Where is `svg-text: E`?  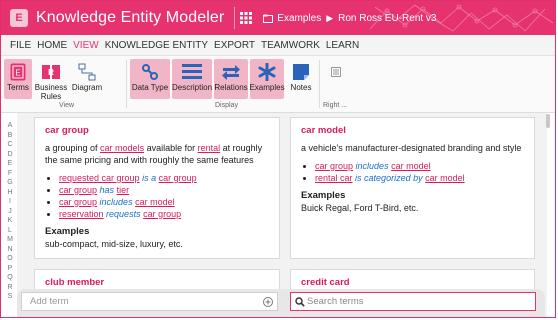 svg-text: E is located at coordinates (17, 73).